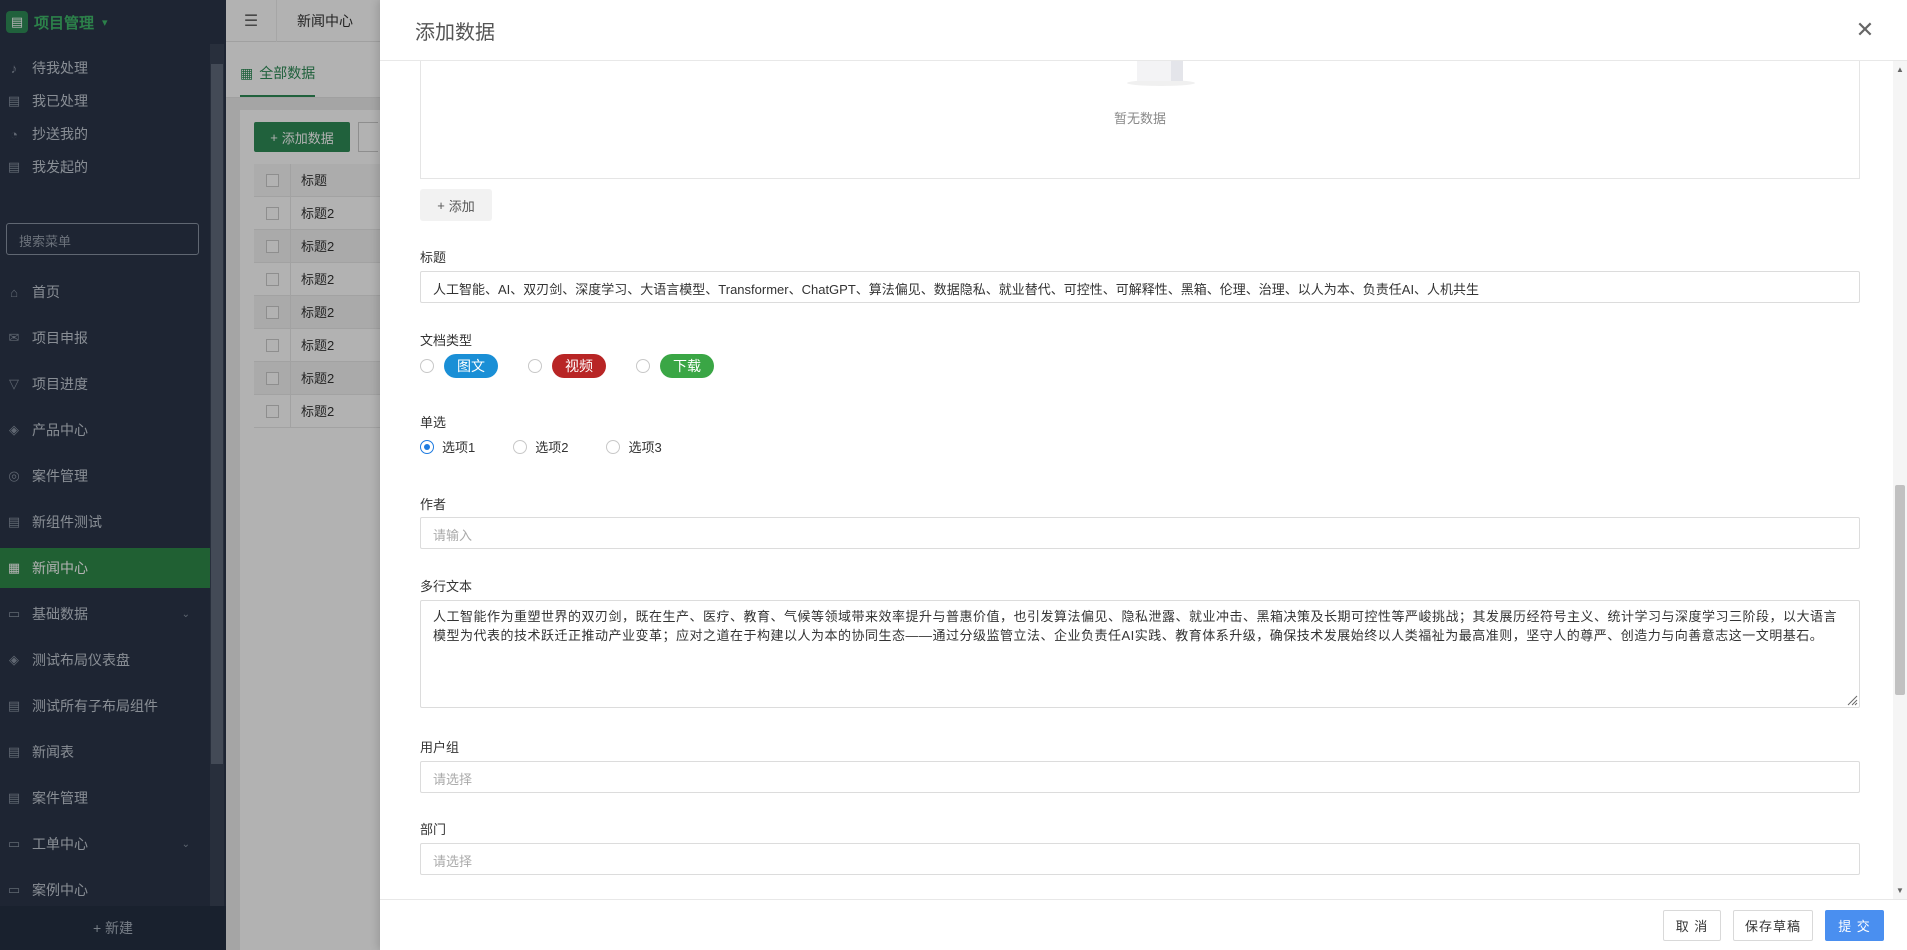 This screenshot has height=950, width=1907. Describe the element at coordinates (1865, 30) in the screenshot. I see `close-icon: ✕` at that location.